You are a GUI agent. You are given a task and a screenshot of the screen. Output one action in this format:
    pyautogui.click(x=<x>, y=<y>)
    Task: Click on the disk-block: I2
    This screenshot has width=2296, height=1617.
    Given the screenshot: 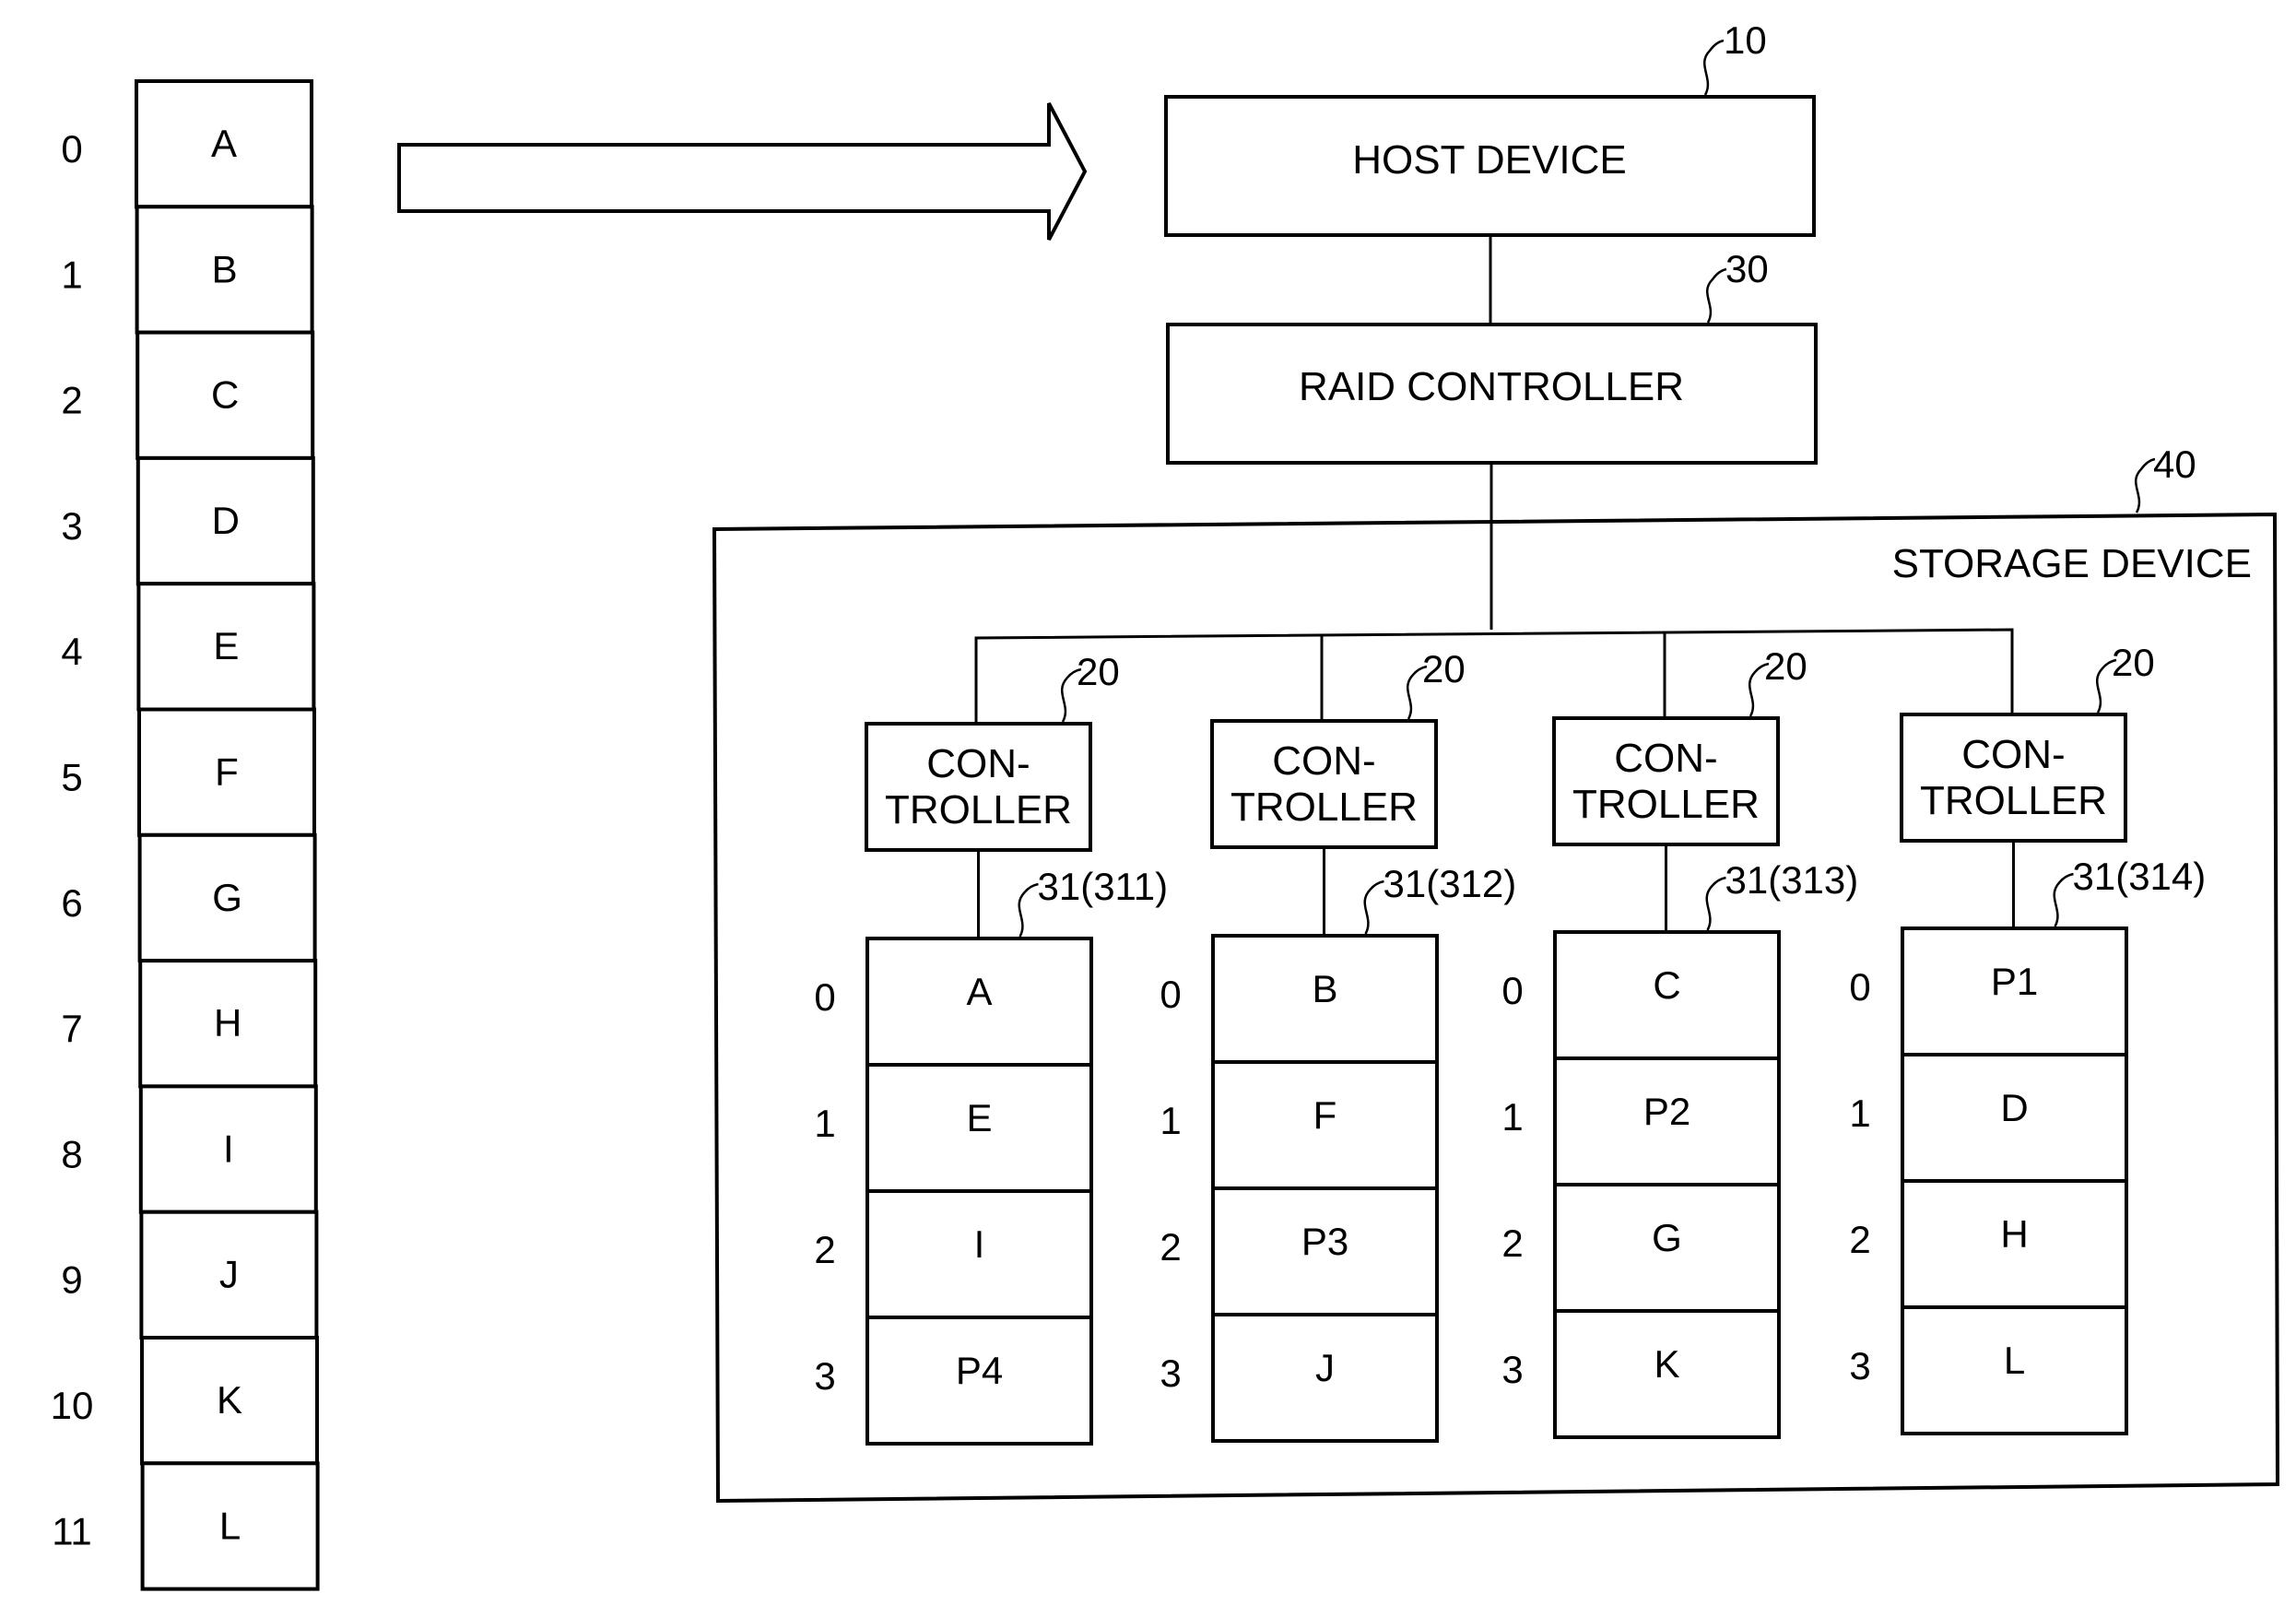 What is the action you would take?
    pyautogui.click(x=953, y=1254)
    